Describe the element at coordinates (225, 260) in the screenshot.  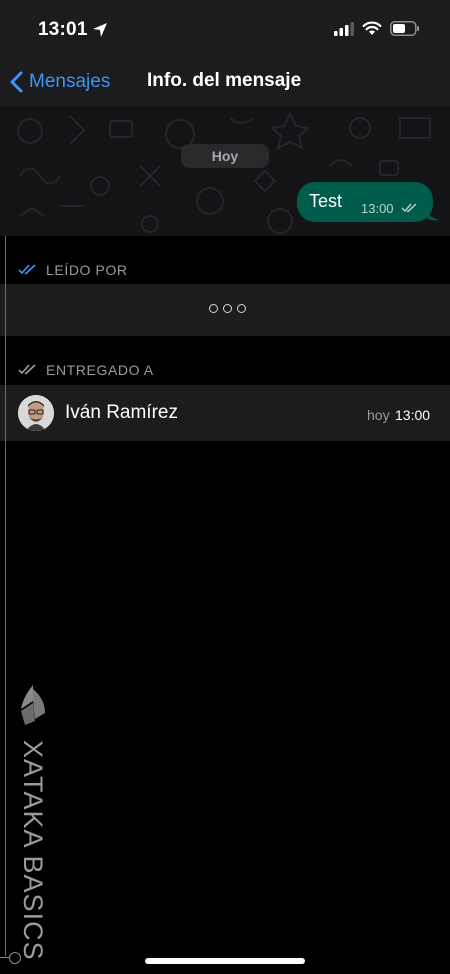
I see `read-by-header: LEÍDO POR` at that location.